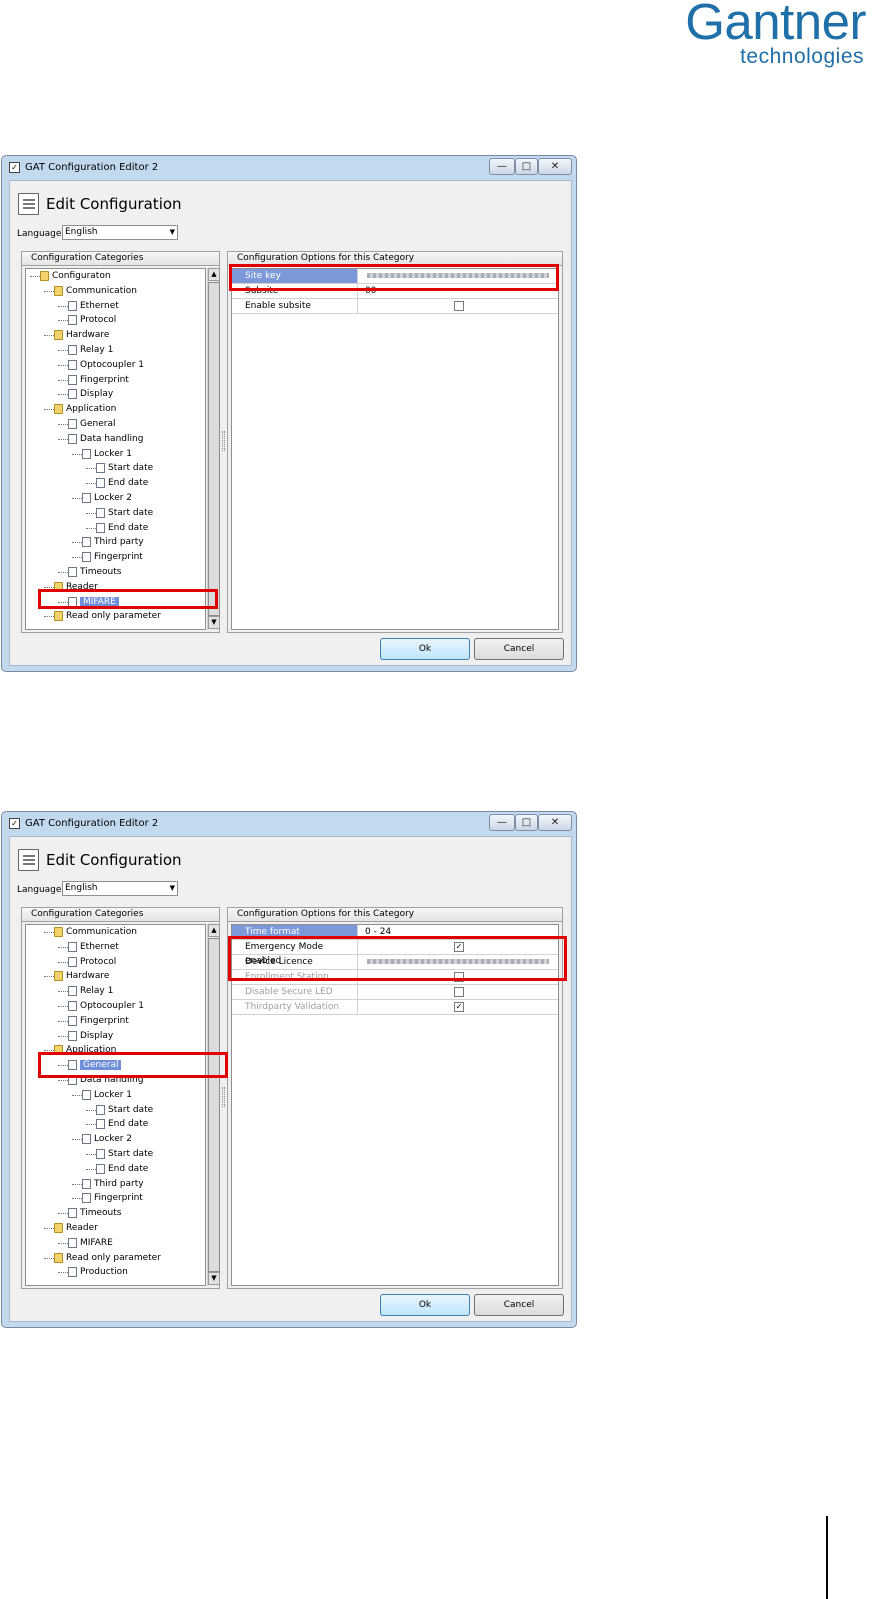 This screenshot has width=892, height=1599. I want to click on tree-item-label: Application, so click(91, 1050).